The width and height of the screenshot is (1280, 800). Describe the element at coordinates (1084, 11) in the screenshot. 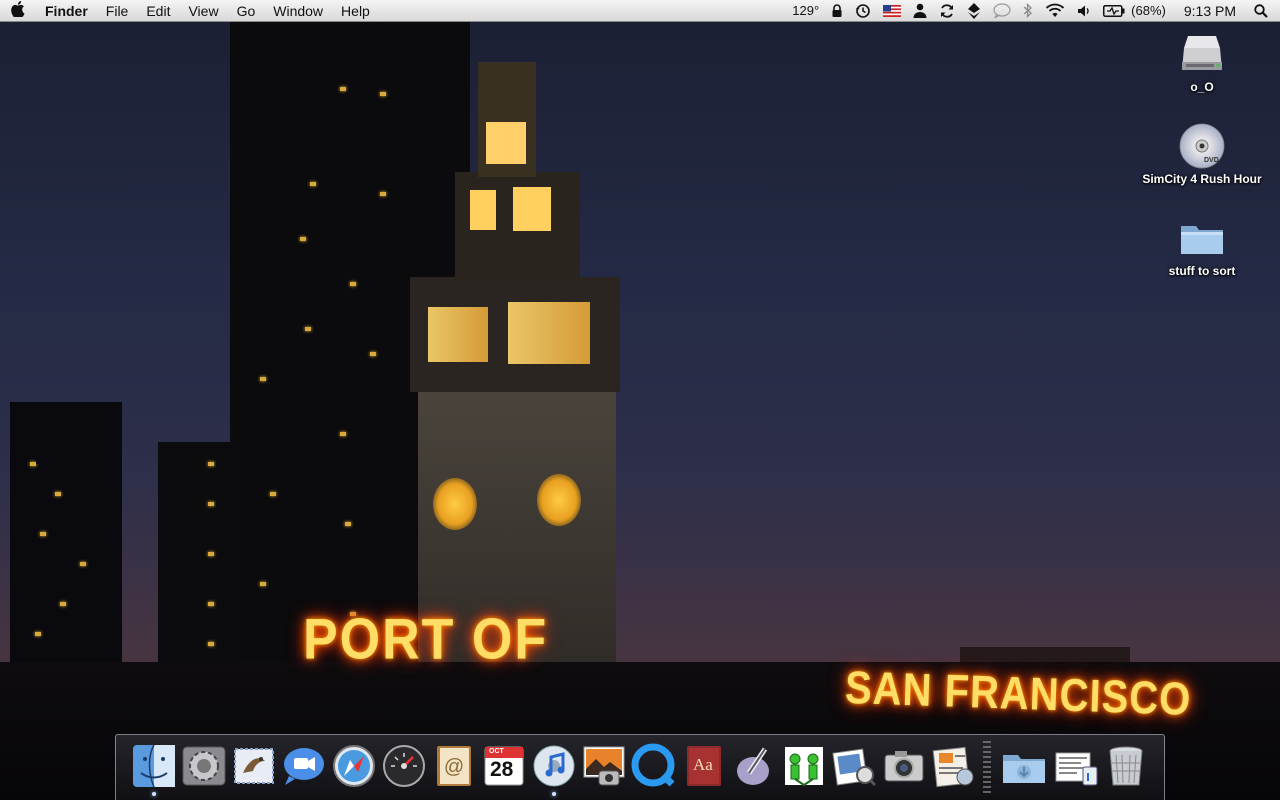

I see `volume-icon` at that location.